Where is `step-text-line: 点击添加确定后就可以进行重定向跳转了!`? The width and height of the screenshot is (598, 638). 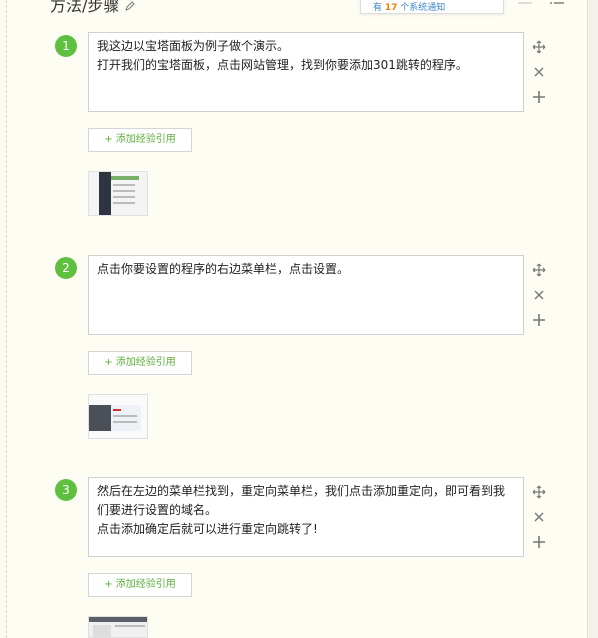
step-text-line: 点击添加确定后就可以进行重定向跳转了! is located at coordinates (207, 529).